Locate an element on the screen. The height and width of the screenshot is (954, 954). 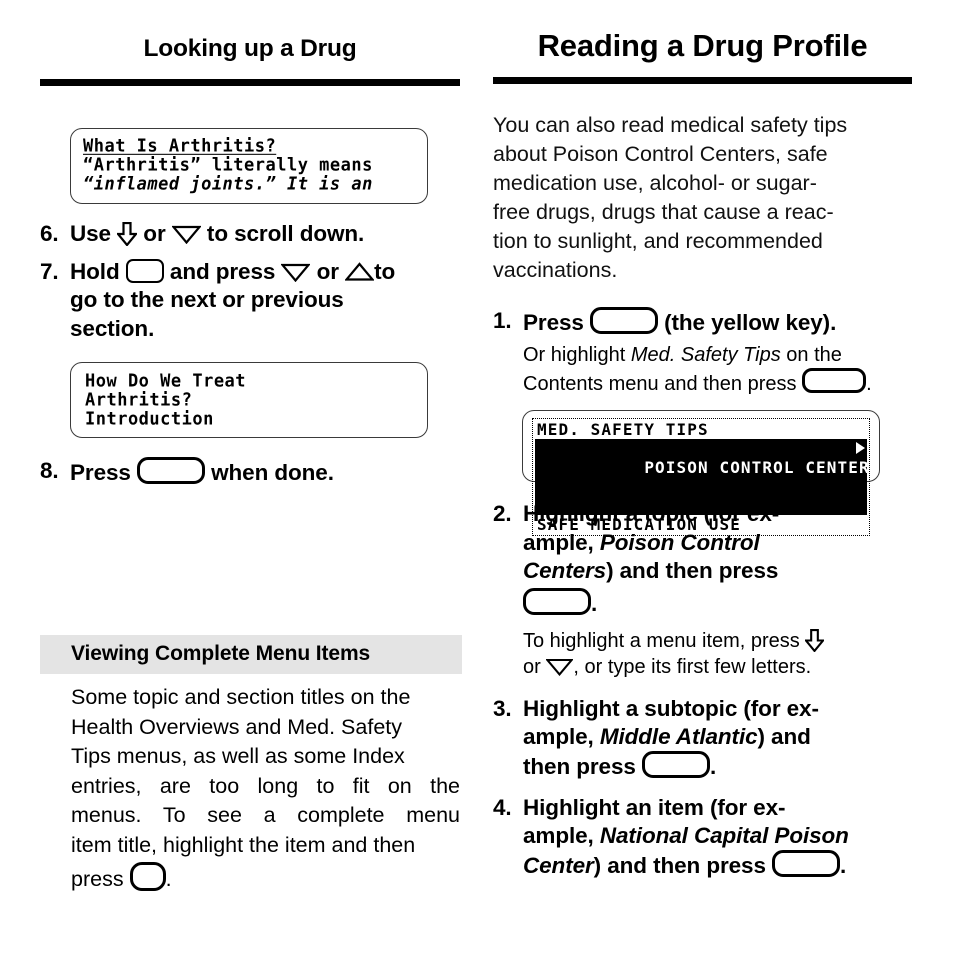
r-step-3-line-2: ample, Middle Atlantic) and is located at coordinates (717, 737).